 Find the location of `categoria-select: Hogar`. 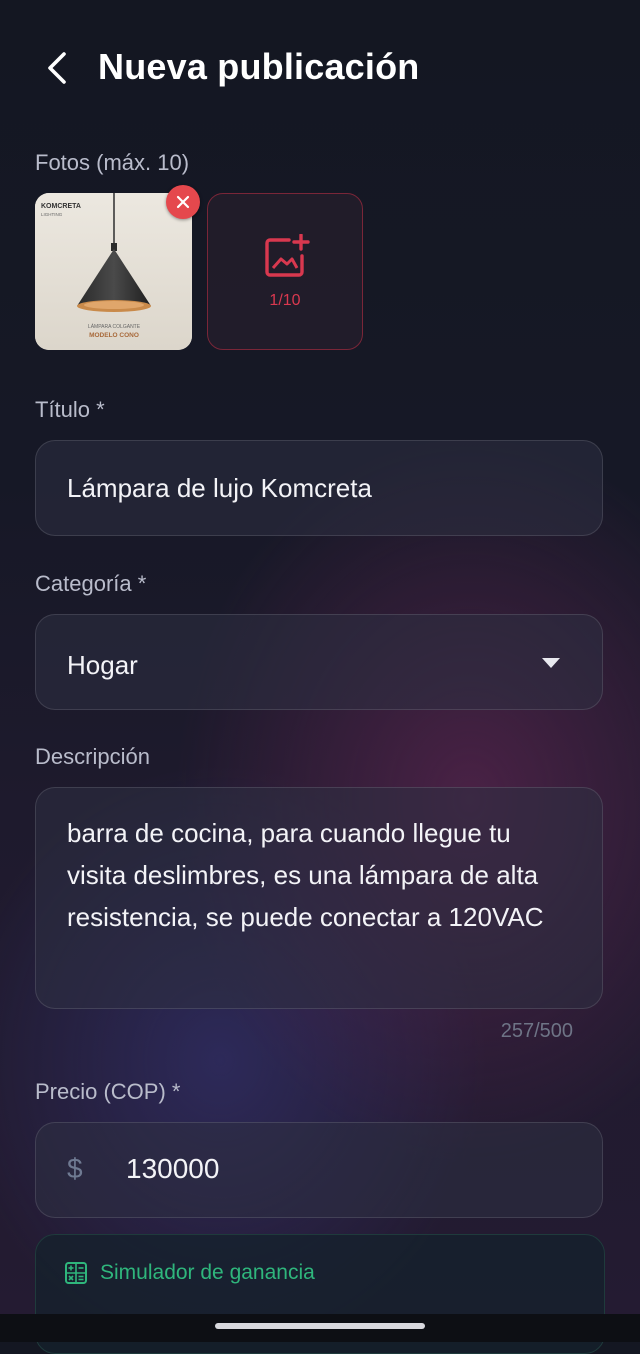

categoria-select: Hogar is located at coordinates (319, 662).